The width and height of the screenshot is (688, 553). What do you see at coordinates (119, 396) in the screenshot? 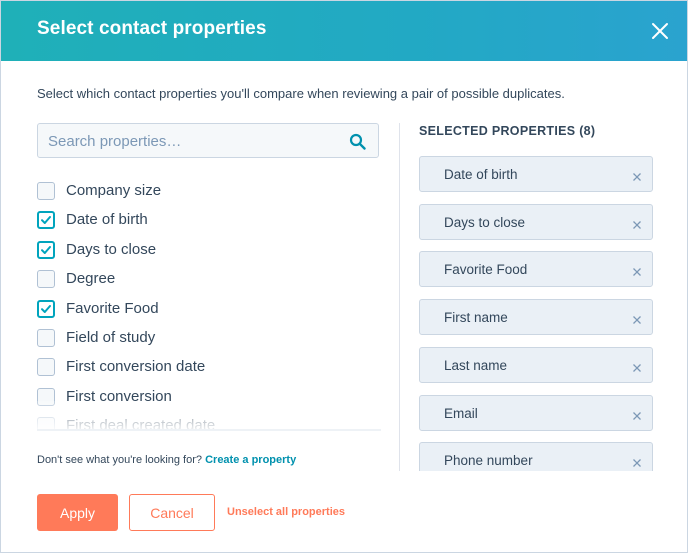
I see `property-option-label: First conversion` at bounding box center [119, 396].